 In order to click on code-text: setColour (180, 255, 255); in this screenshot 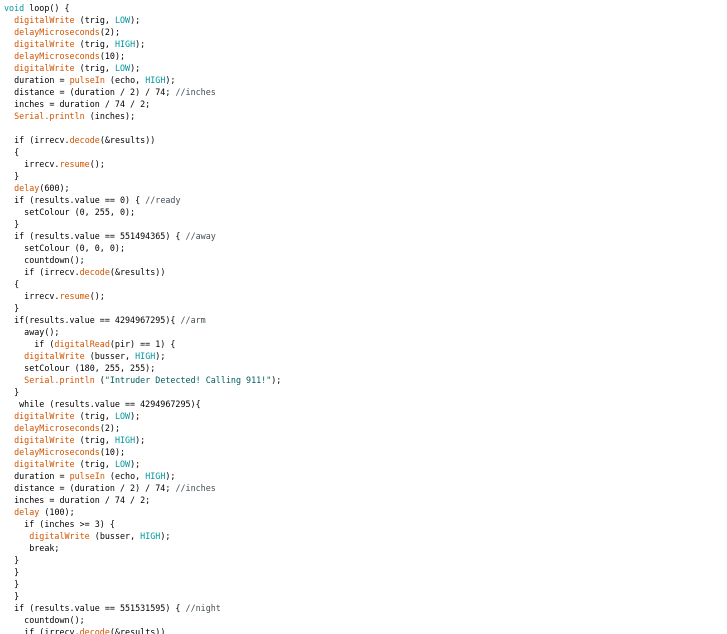, I will do `click(80, 368)`.